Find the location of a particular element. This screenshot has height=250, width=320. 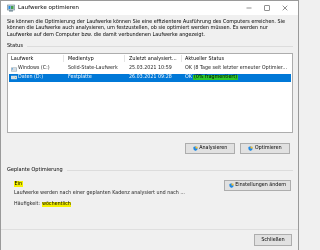

windows-drive-icon is located at coordinates (14, 69).